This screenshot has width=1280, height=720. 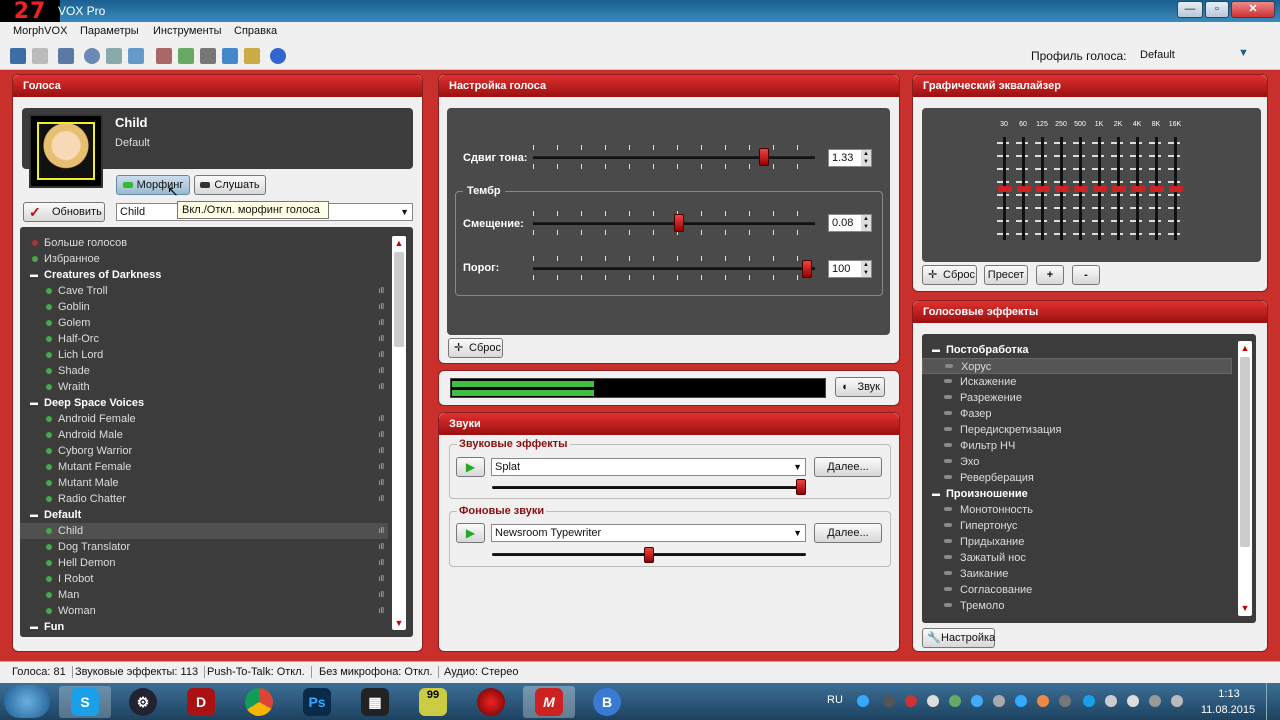 What do you see at coordinates (399, 299) in the screenshot?
I see `voice-list-scroll-thumb` at bounding box center [399, 299].